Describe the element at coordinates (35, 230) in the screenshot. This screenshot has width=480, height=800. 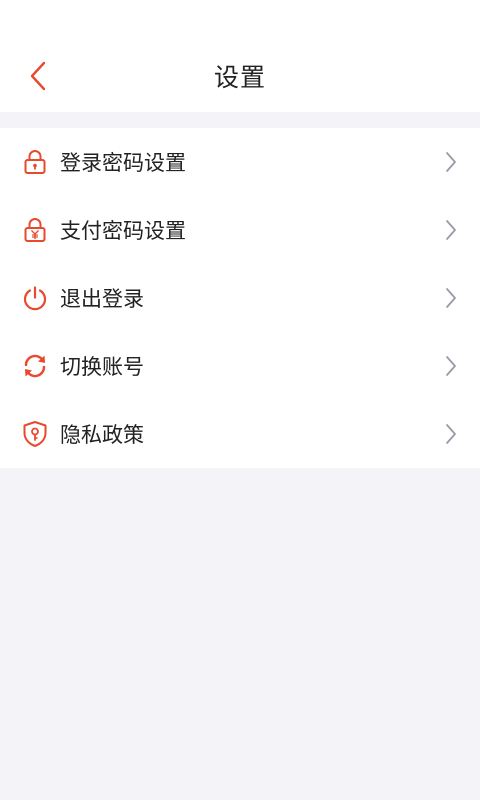
I see `lock-yuan-icon` at that location.